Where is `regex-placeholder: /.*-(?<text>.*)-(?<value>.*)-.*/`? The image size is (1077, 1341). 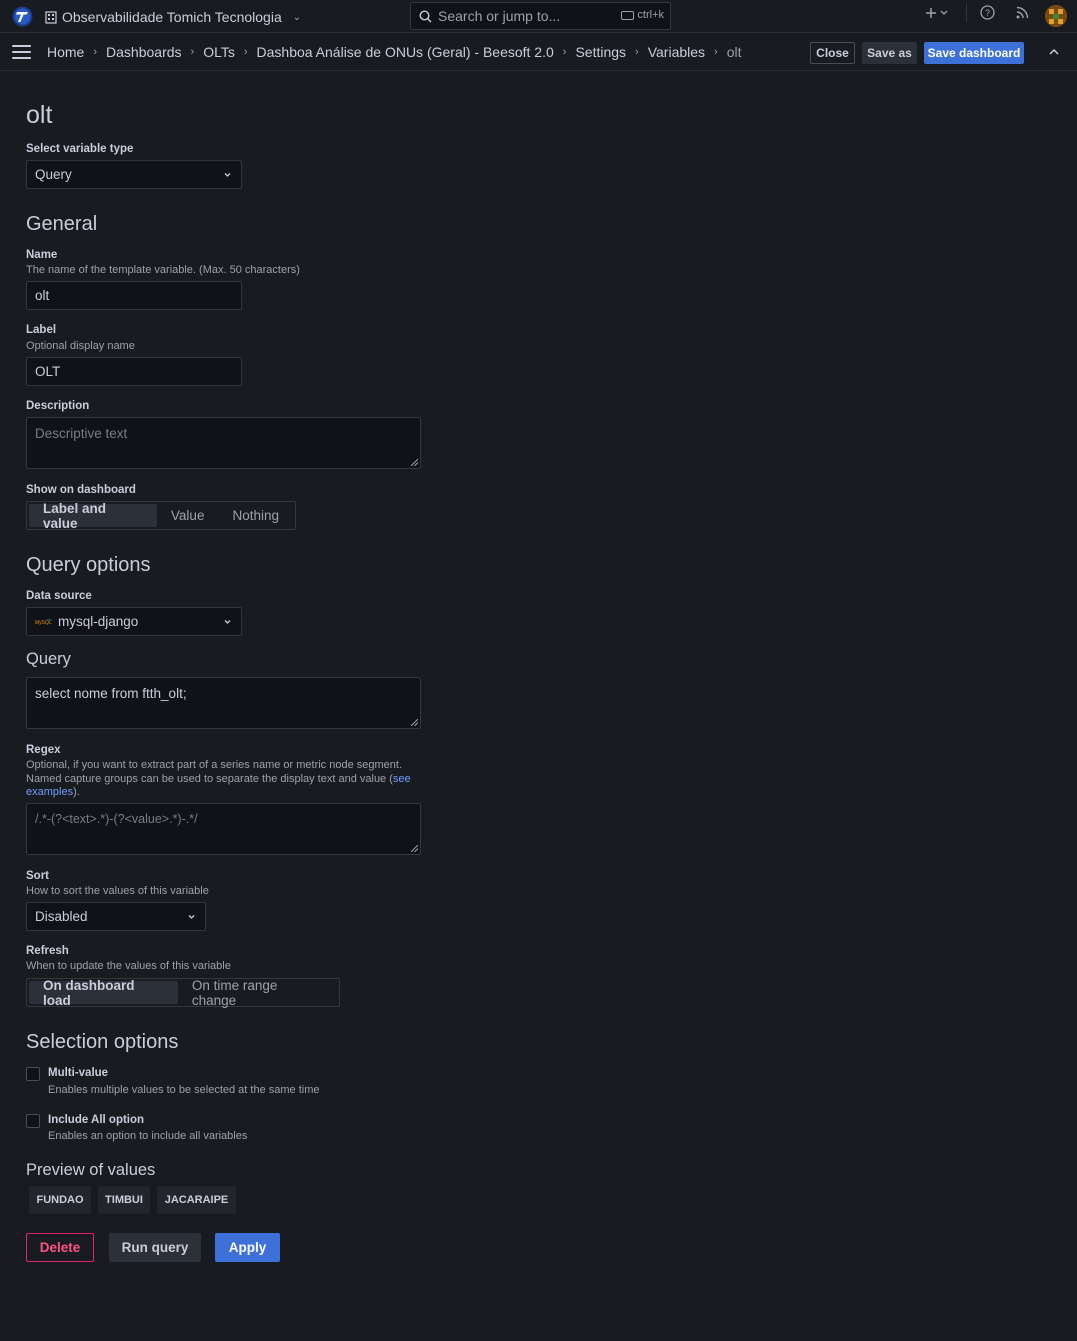 regex-placeholder: /.*-(?<text>.*)-(?<value>.*)-.*/ is located at coordinates (116, 819).